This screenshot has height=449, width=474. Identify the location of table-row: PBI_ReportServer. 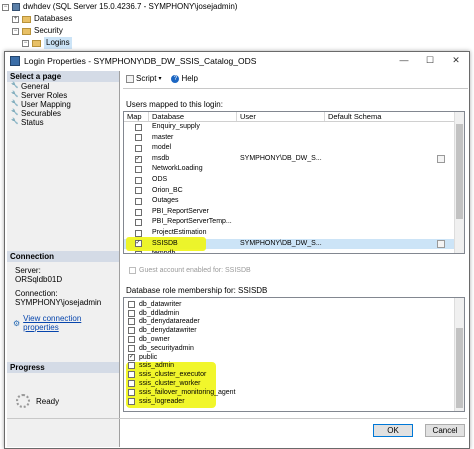
(294, 212).